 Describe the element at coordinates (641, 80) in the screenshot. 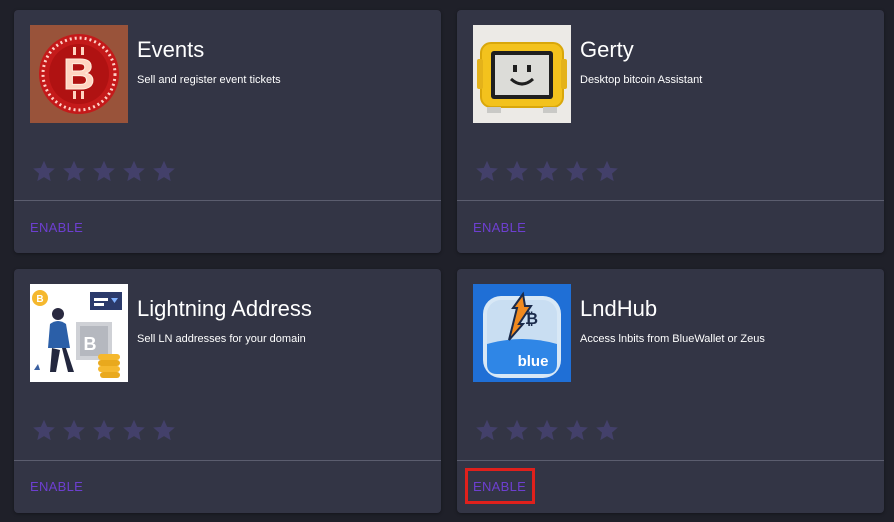

I see `extension-description: Desktop bitcoin Assistant` at that location.